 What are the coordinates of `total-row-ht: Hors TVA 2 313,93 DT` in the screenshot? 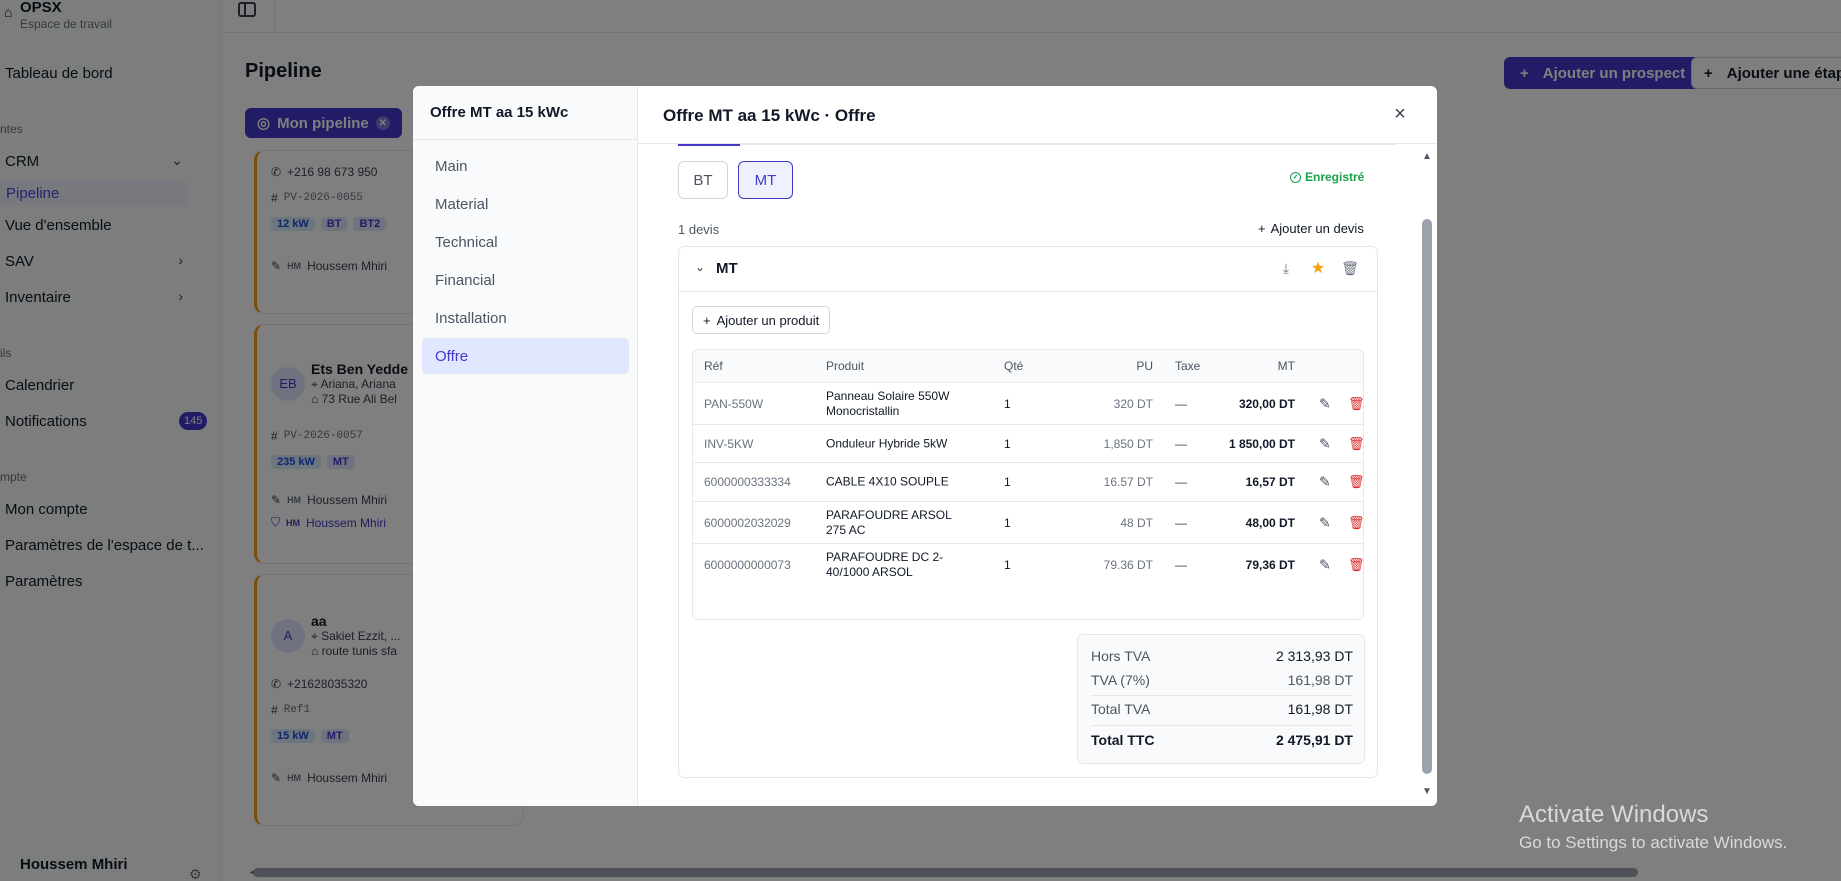 It's located at (1222, 656).